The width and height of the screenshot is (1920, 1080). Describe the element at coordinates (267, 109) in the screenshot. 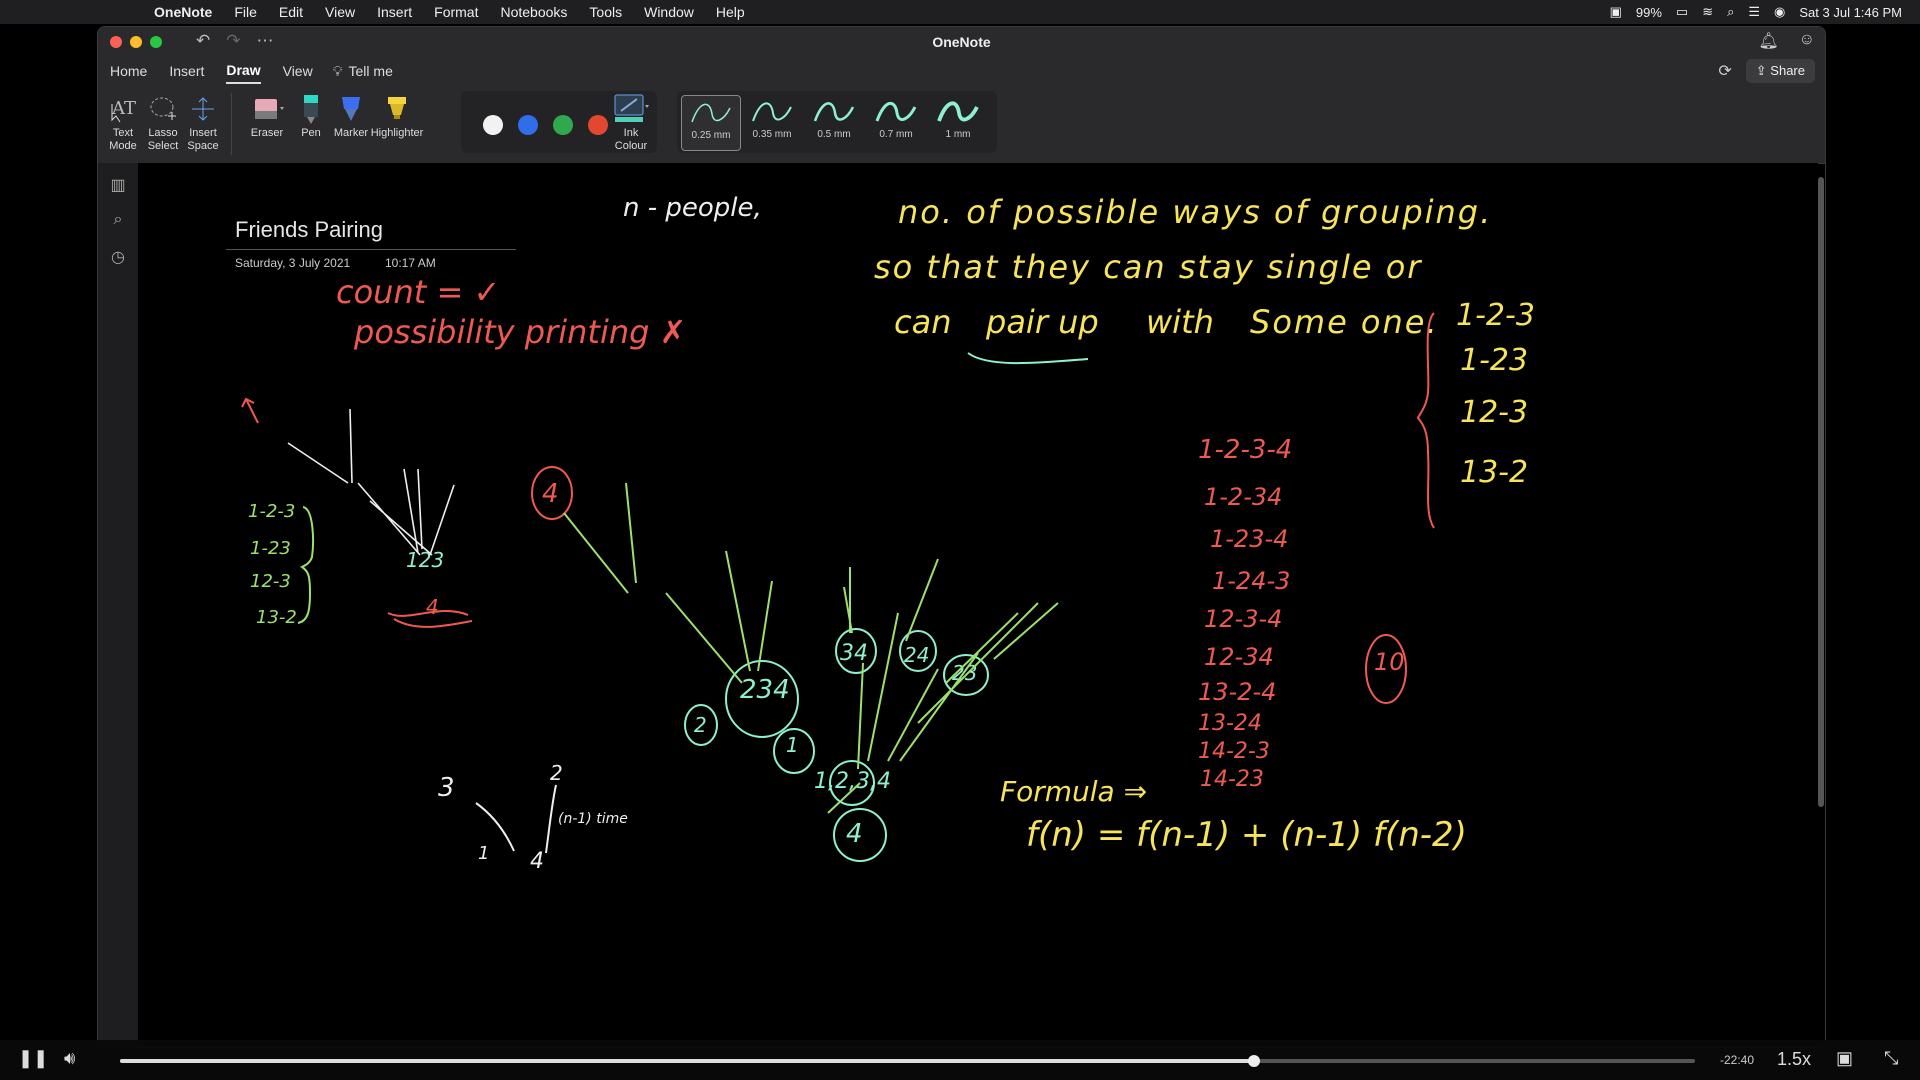

I see `eraser-icon` at that location.